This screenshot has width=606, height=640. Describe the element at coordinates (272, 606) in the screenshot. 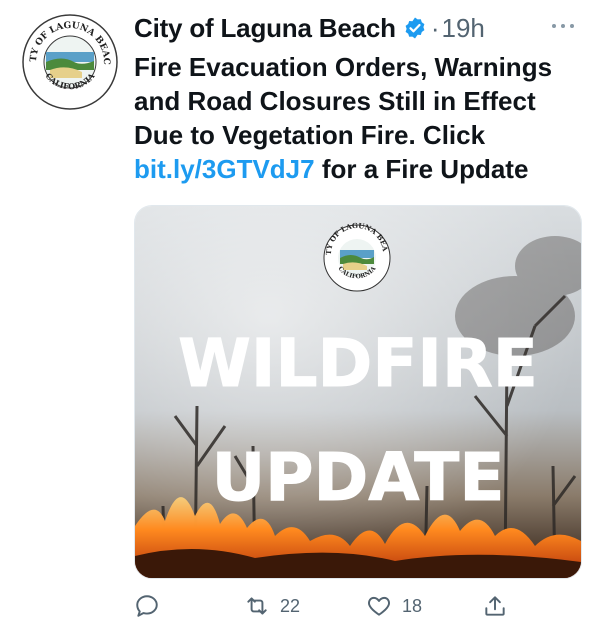

I see `retweet-button: 22` at that location.